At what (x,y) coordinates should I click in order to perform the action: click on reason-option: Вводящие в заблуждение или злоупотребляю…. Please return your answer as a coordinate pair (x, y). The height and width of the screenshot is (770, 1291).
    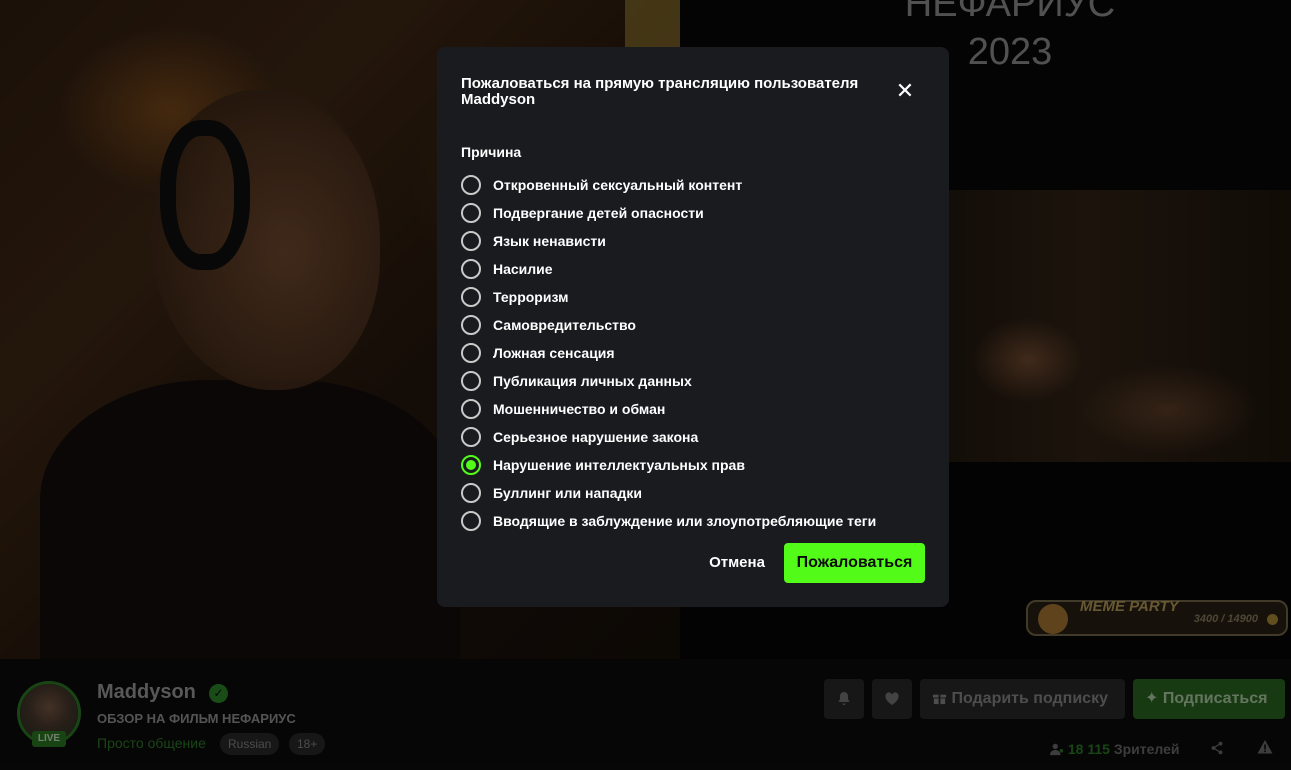
    Looking at the image, I should click on (668, 521).